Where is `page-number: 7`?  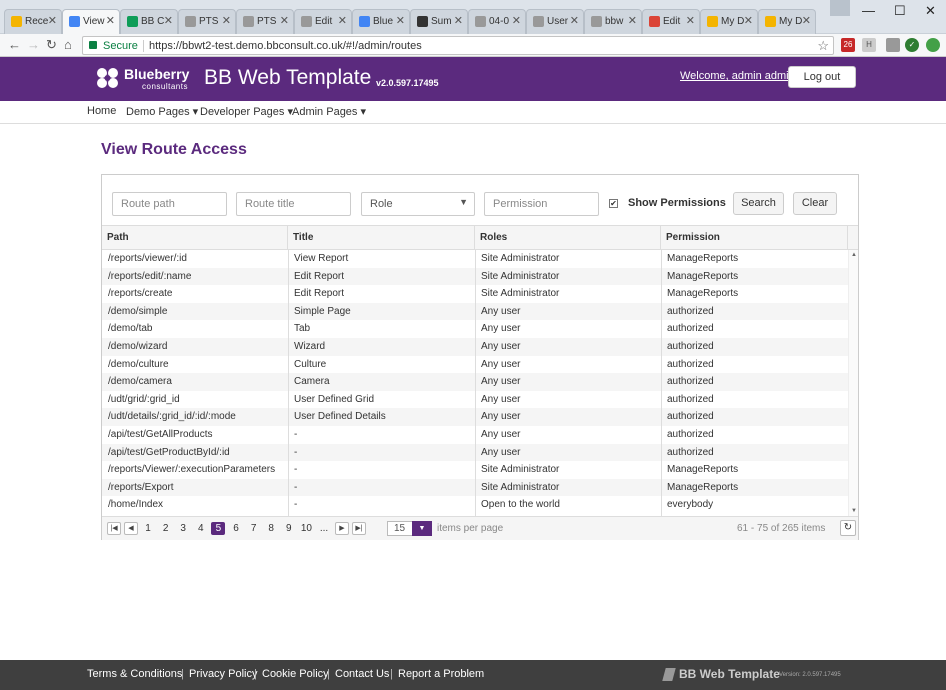 page-number: 7 is located at coordinates (254, 528).